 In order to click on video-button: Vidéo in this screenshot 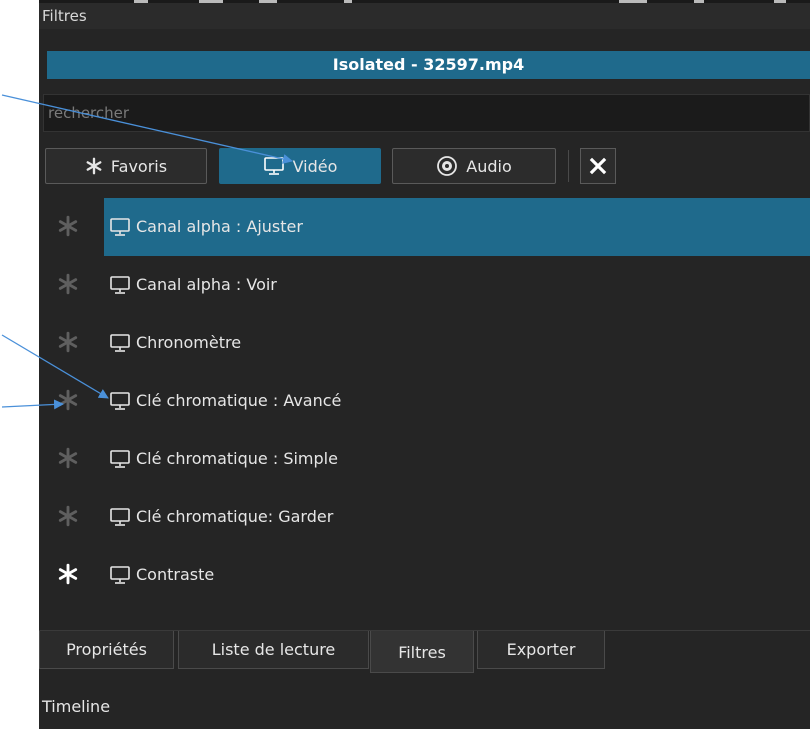, I will do `click(300, 166)`.